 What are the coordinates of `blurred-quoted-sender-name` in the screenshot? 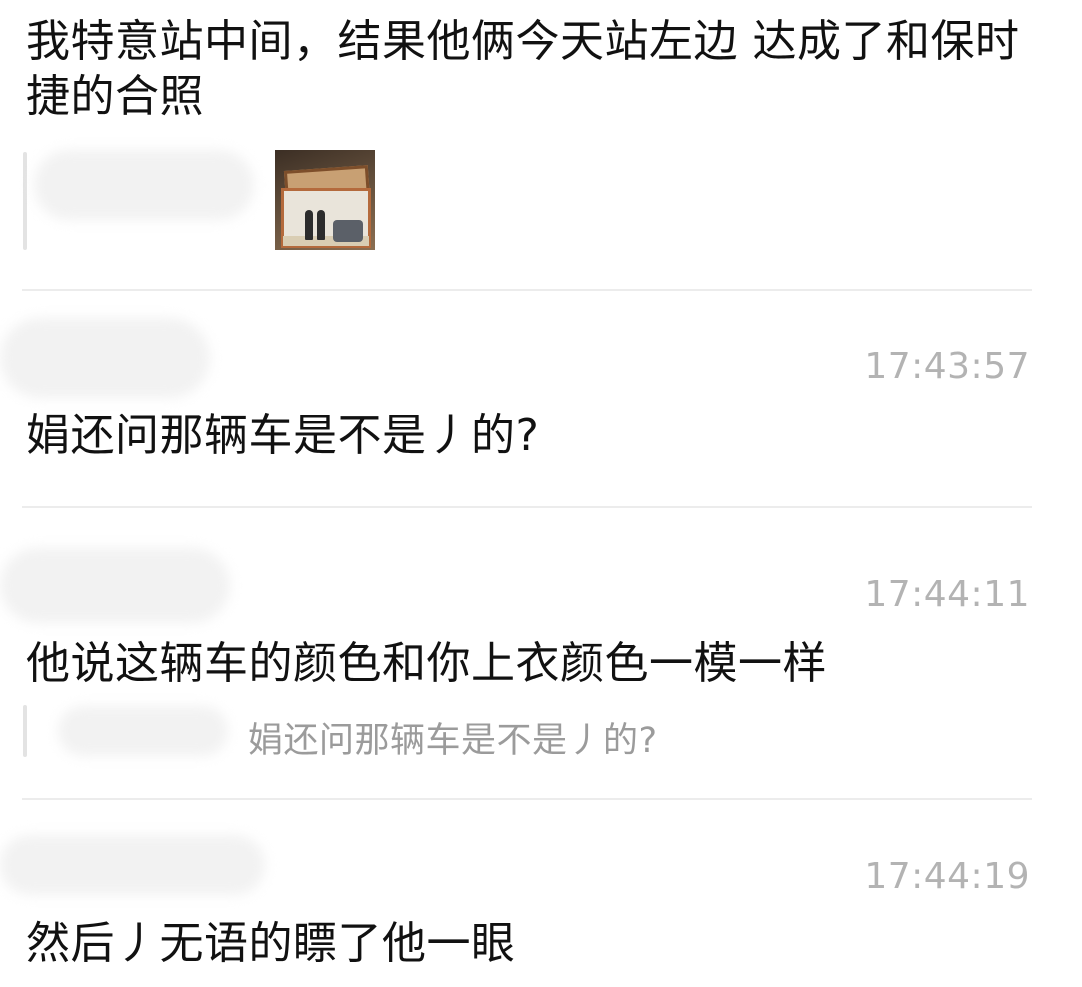 It's located at (143, 731).